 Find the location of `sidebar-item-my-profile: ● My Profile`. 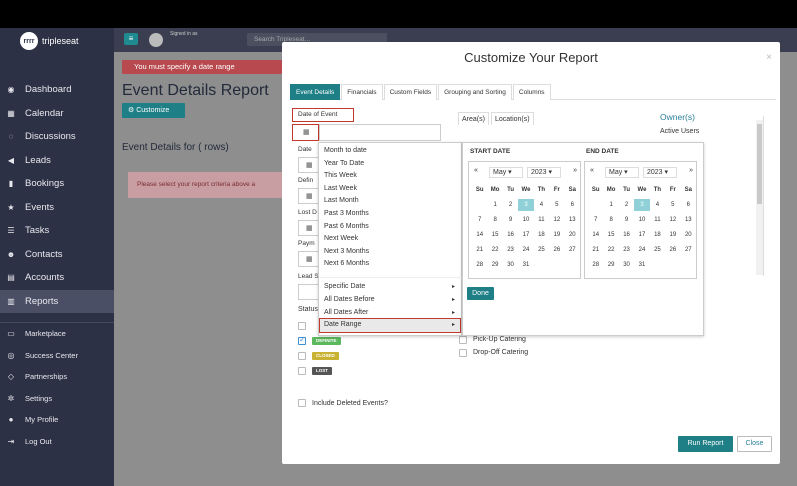

sidebar-item-my-profile: ● My Profile is located at coordinates (57, 420).